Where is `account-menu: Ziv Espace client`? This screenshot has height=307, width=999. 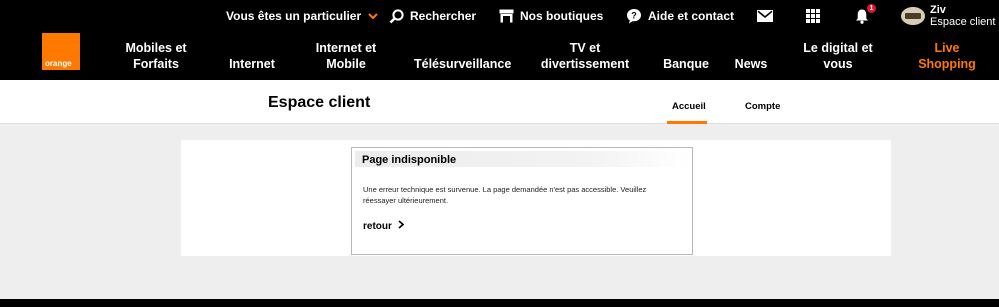
account-menu: Ziv Espace client is located at coordinates (948, 16).